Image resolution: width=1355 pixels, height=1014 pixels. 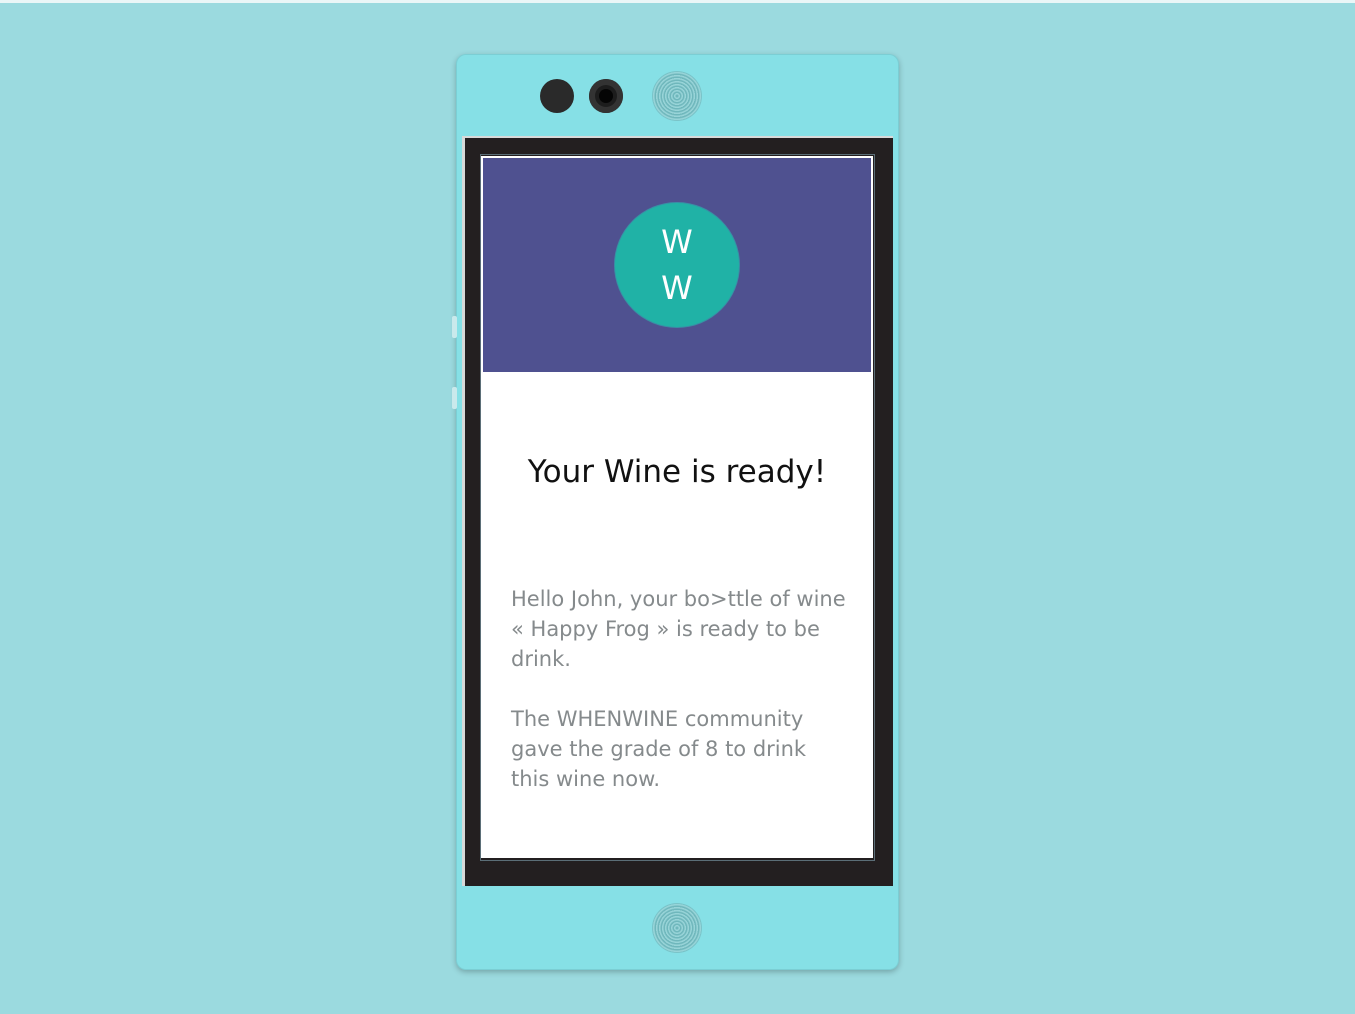 I want to click on app-header: W W, so click(x=677, y=265).